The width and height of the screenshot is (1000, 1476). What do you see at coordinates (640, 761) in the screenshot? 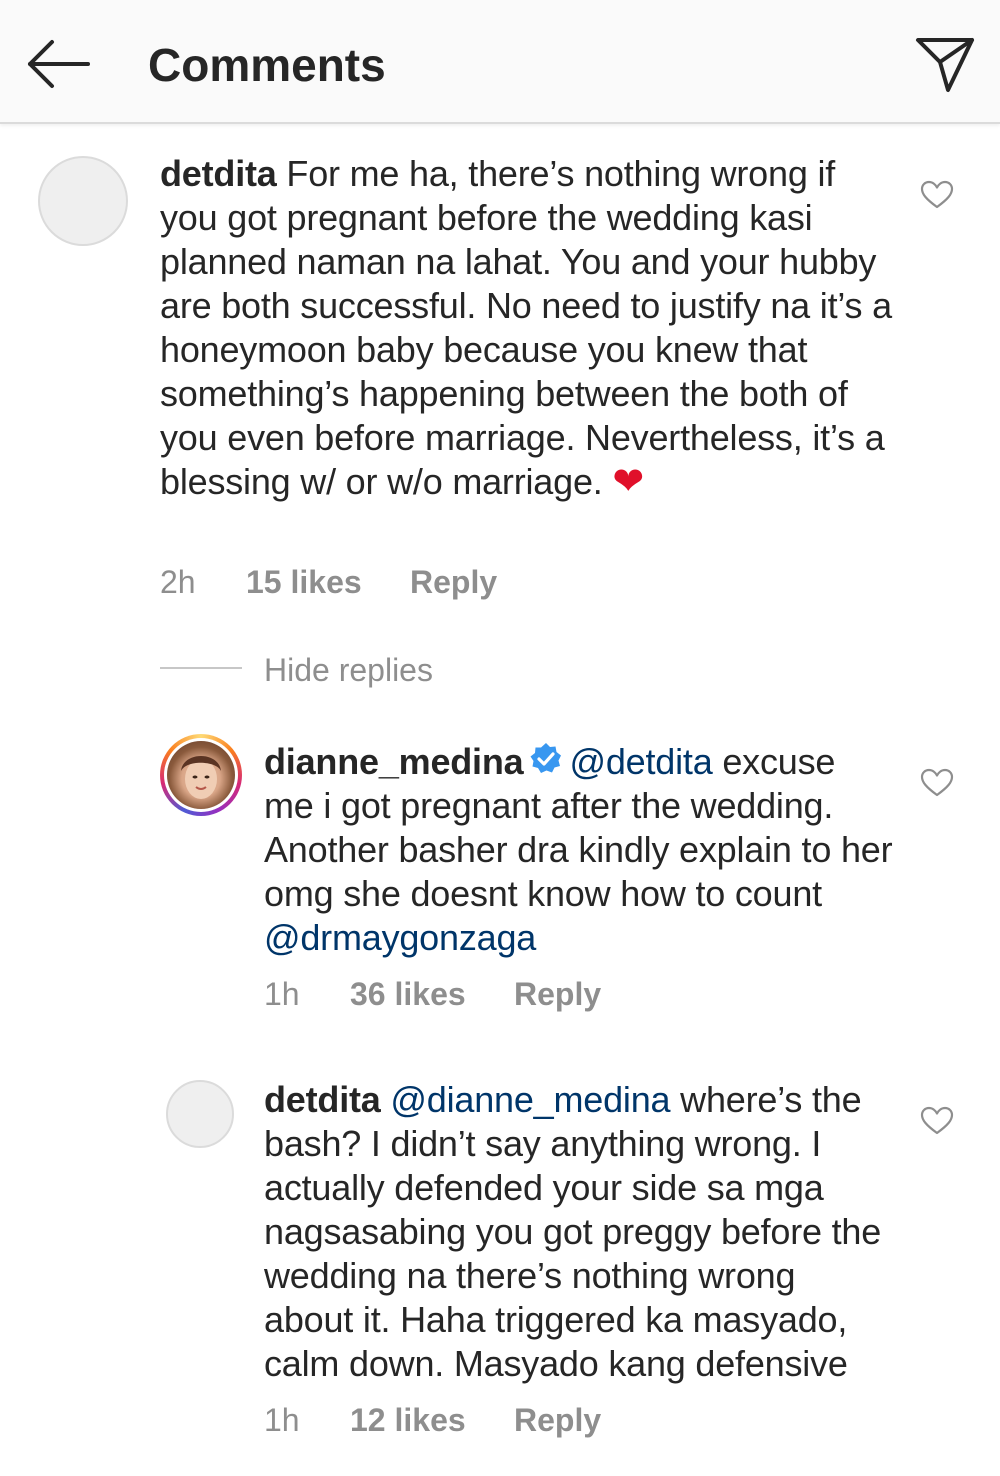
I see `mention-link: @detdita` at bounding box center [640, 761].